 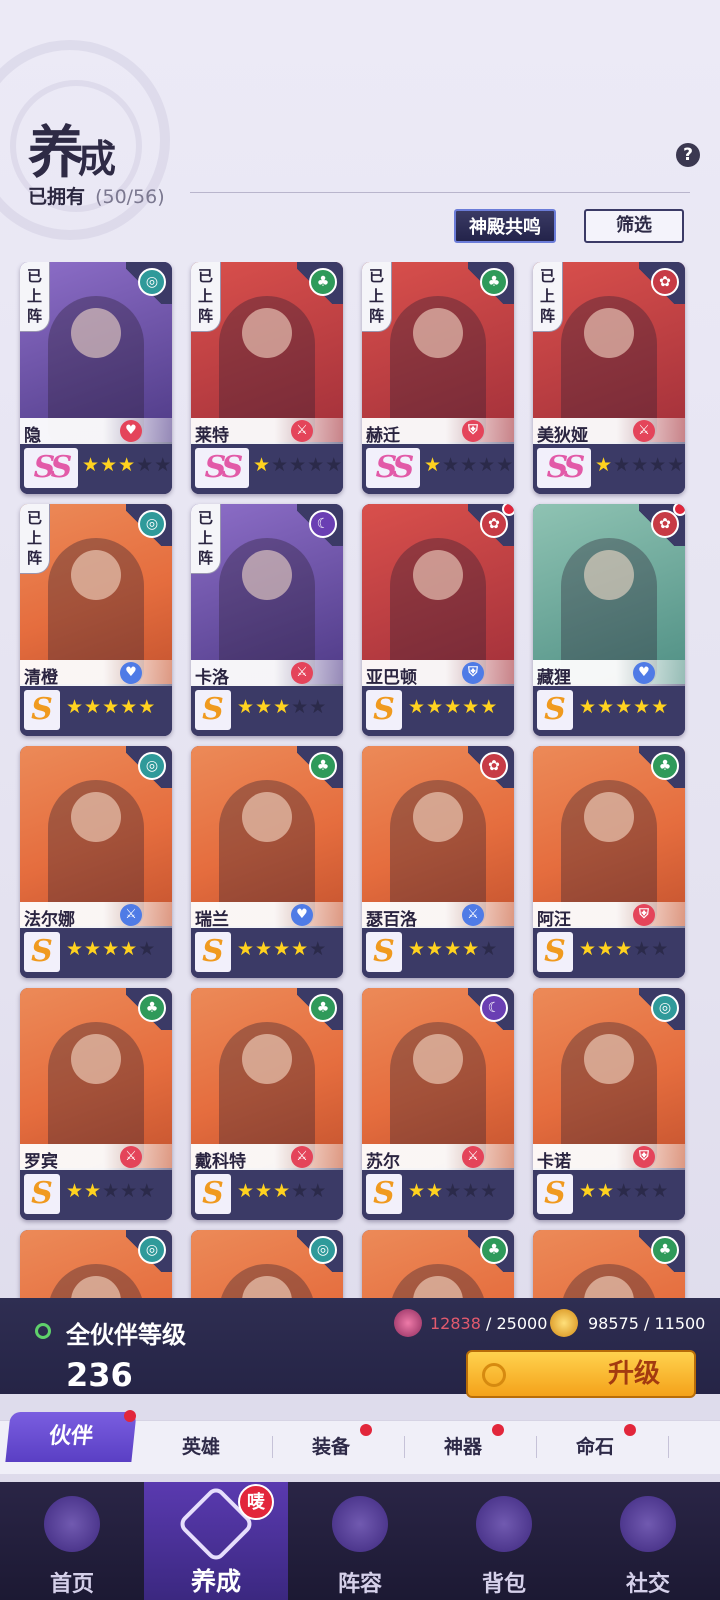 I want to click on subtab-2: 装备, so click(x=331, y=1445).